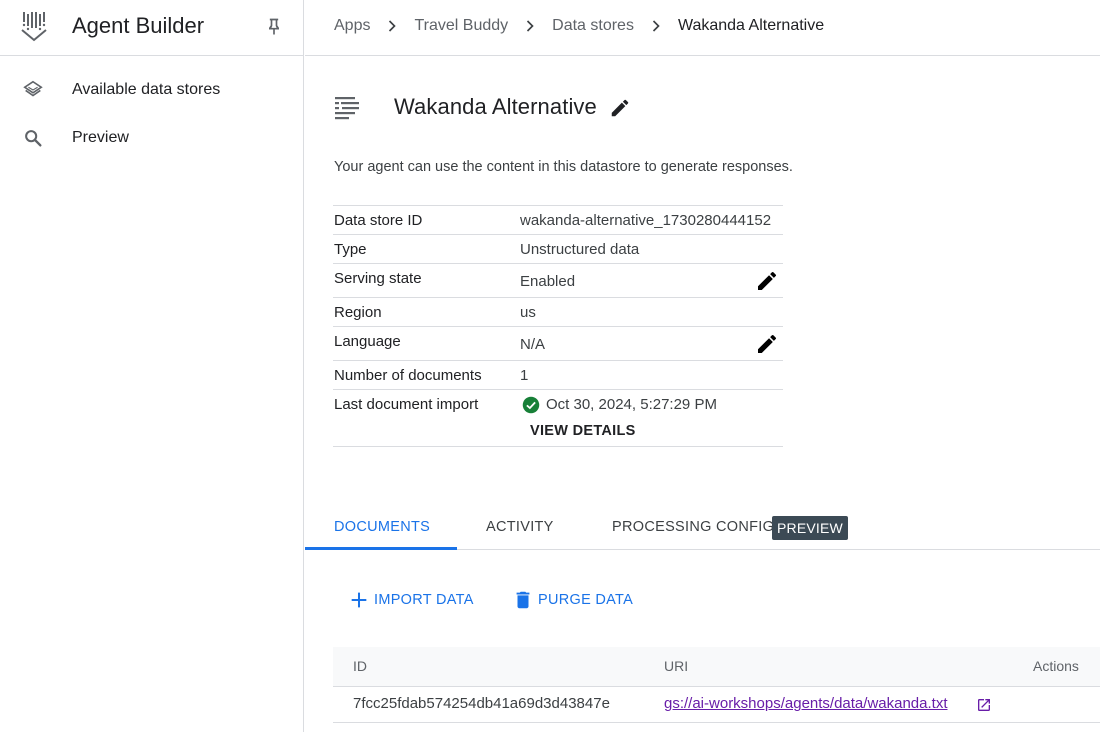 This screenshot has width=1100, height=732. I want to click on sidebar-header: Agent Builder, so click(151, 28).